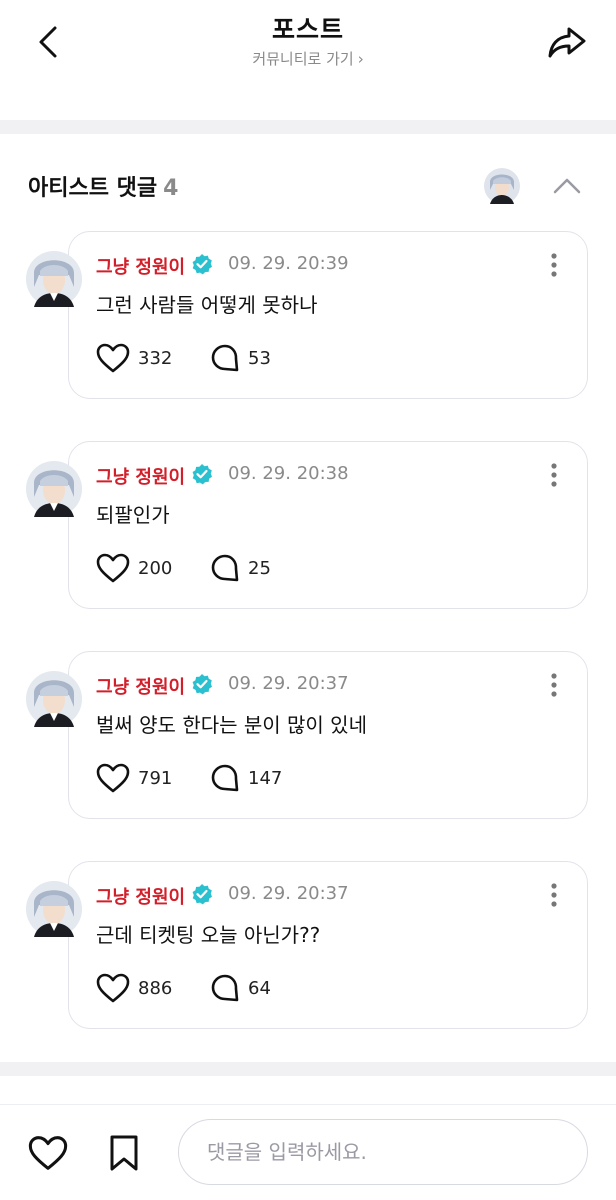 The image size is (616, 1200). I want to click on comment-text: 벌써 양도 한다는 분이 많이 있네, so click(231, 725).